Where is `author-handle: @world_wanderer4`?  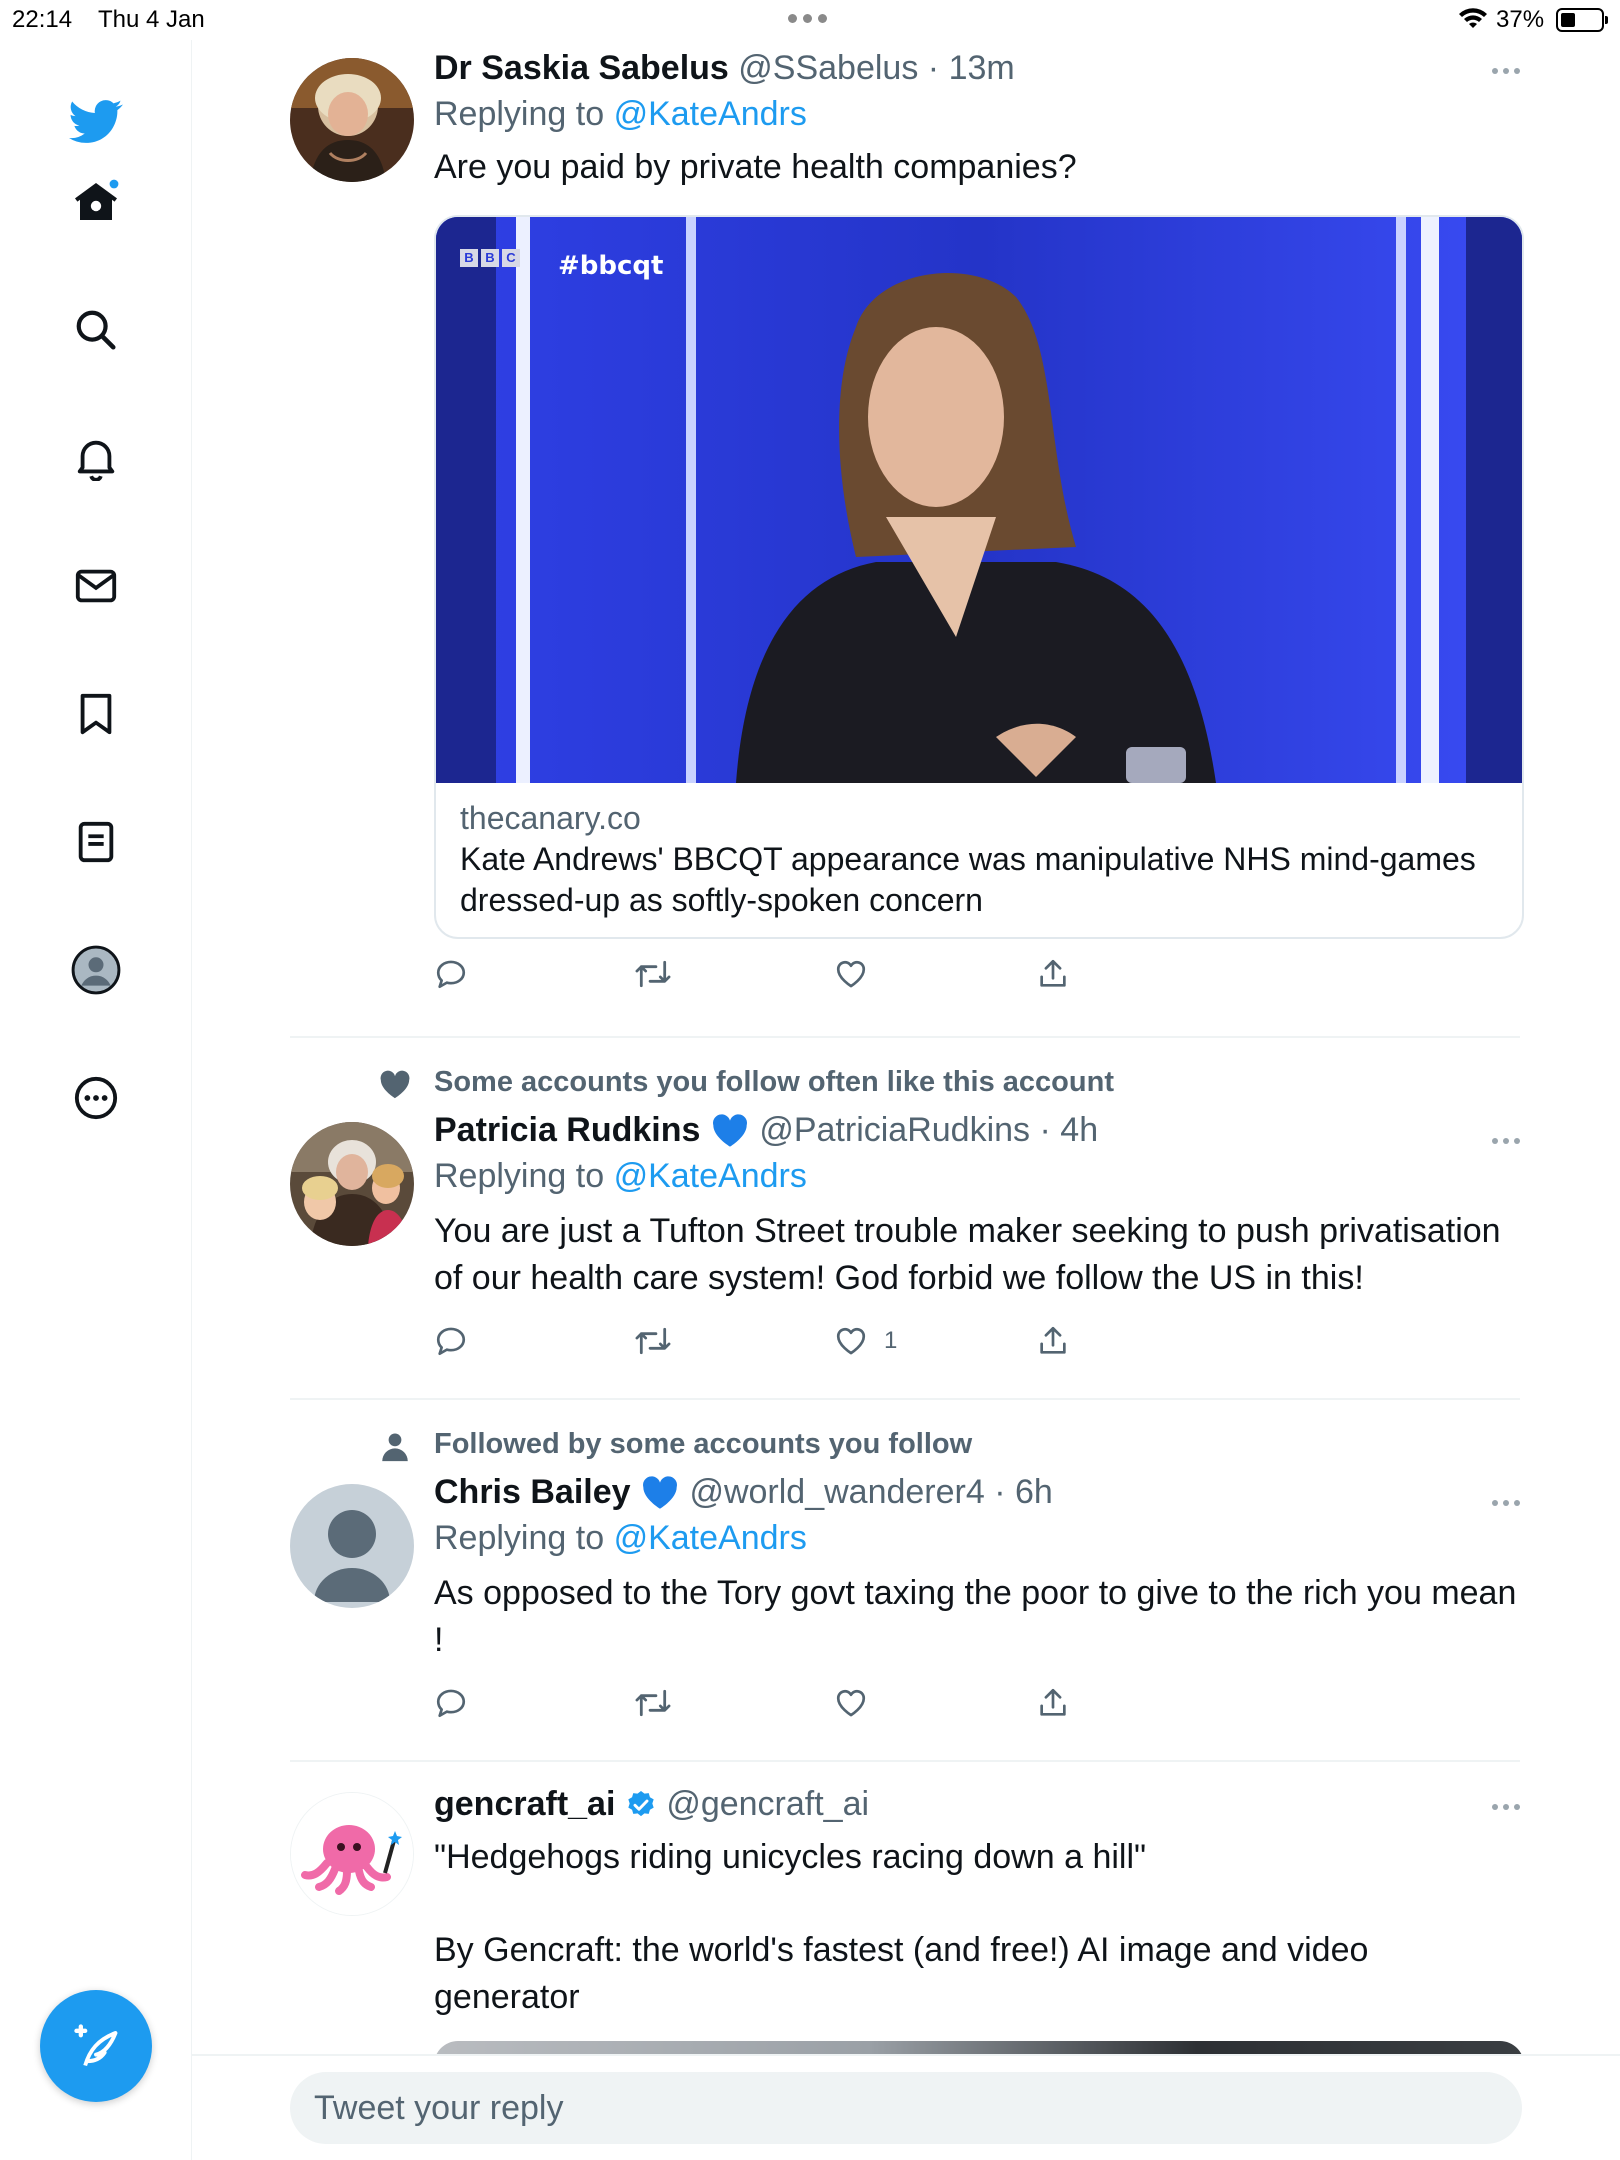
author-handle: @world_wanderer4 is located at coordinates (836, 1492).